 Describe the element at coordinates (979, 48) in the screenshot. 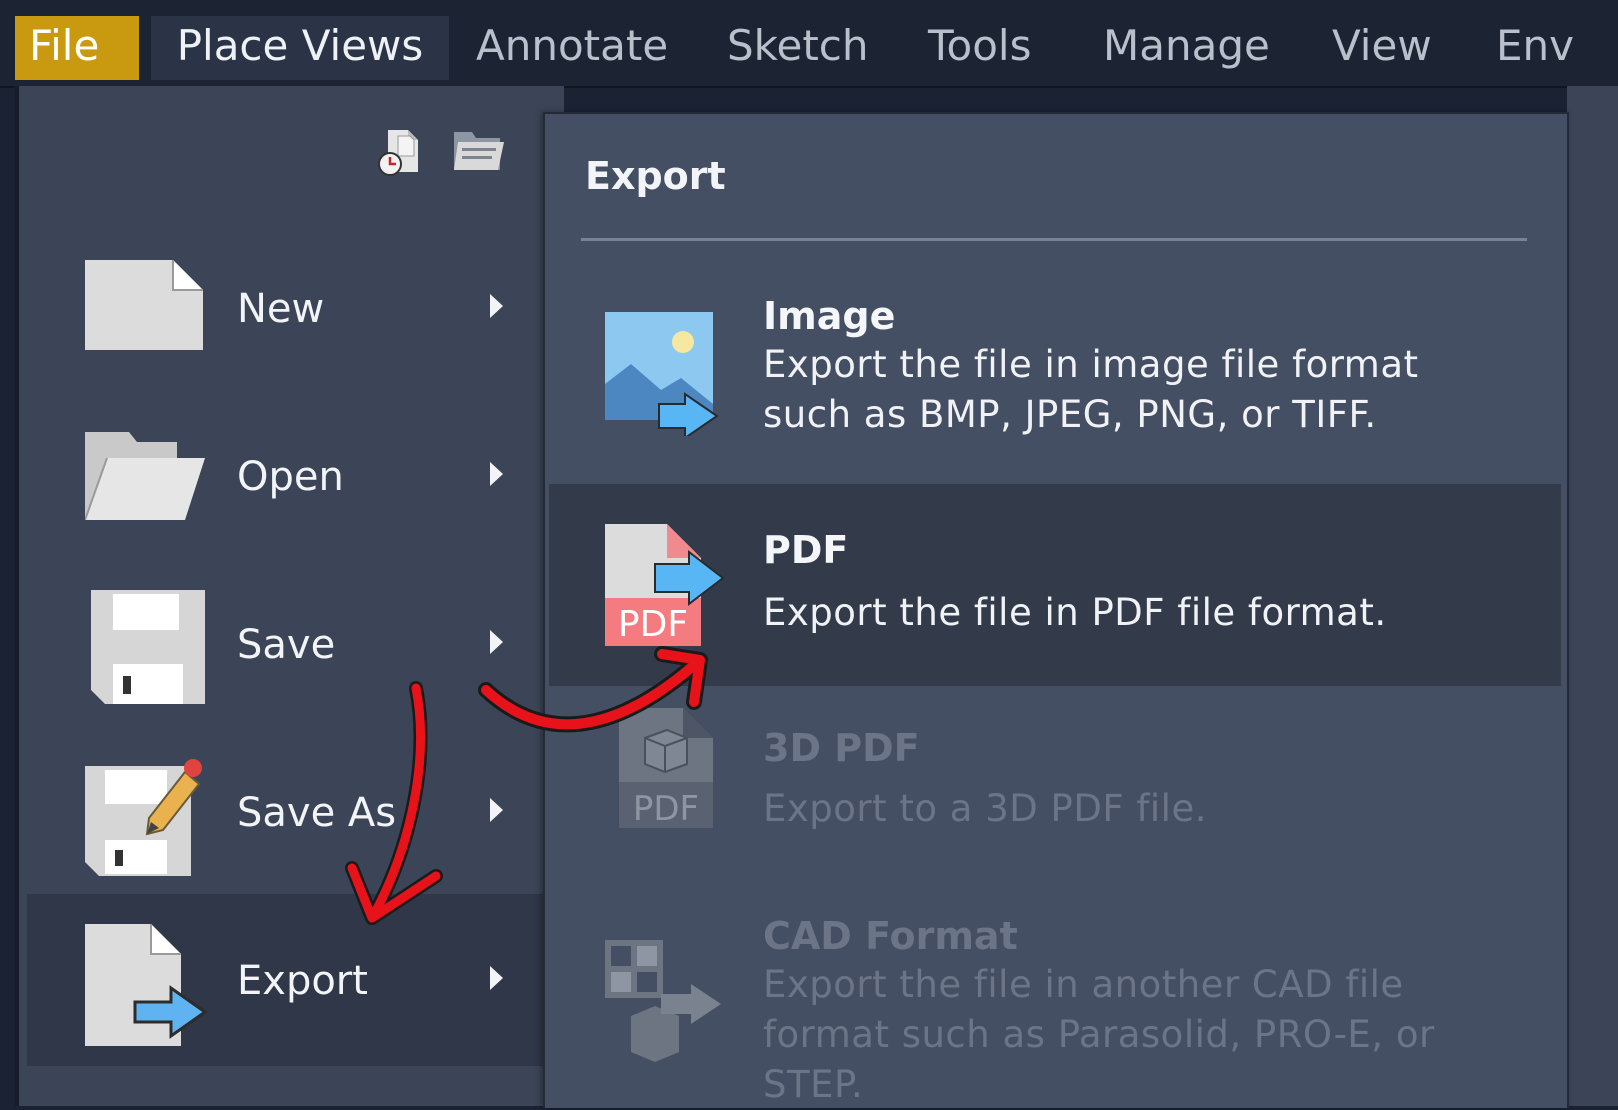

I see `tab-tools: Tools` at that location.